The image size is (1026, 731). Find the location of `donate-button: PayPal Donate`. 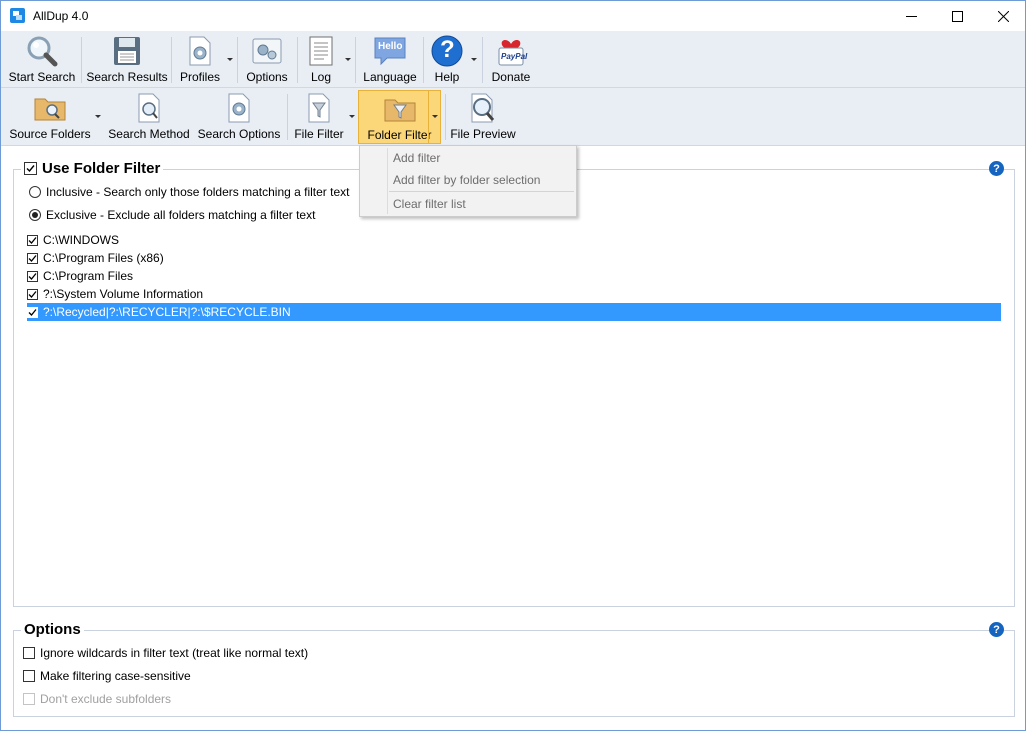

donate-button: PayPal Donate is located at coordinates (511, 59).